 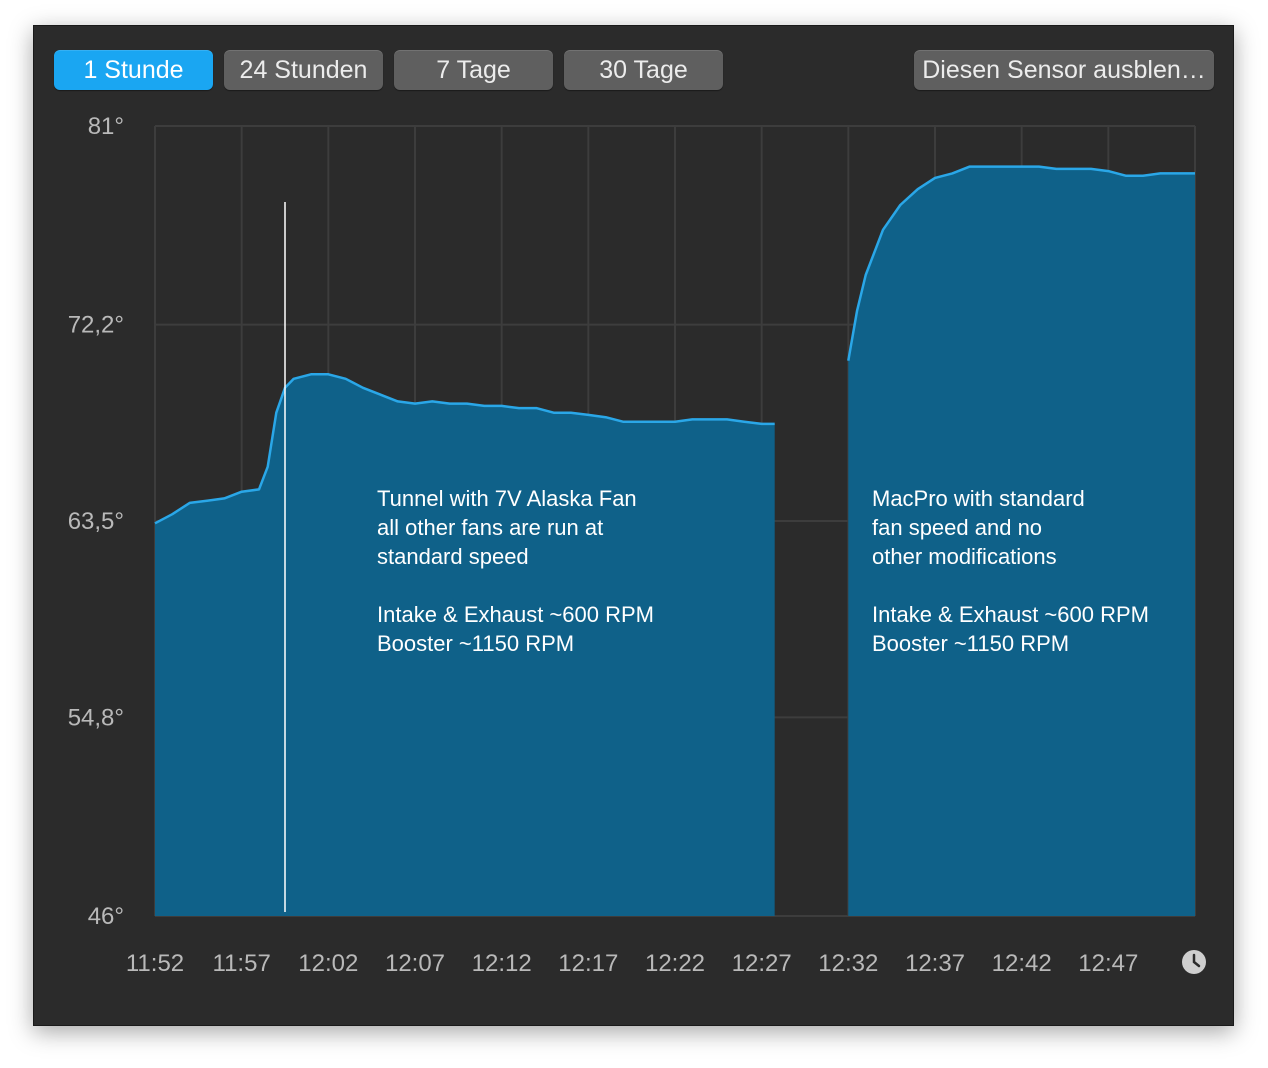 What do you see at coordinates (957, 527) in the screenshot?
I see `annotation-line: fan speed and no` at bounding box center [957, 527].